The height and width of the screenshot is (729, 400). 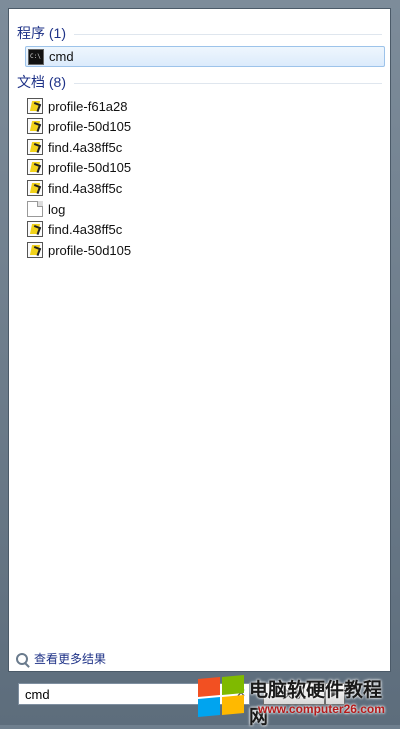 I want to click on document-item: profile-f61a28, so click(x=197, y=106).